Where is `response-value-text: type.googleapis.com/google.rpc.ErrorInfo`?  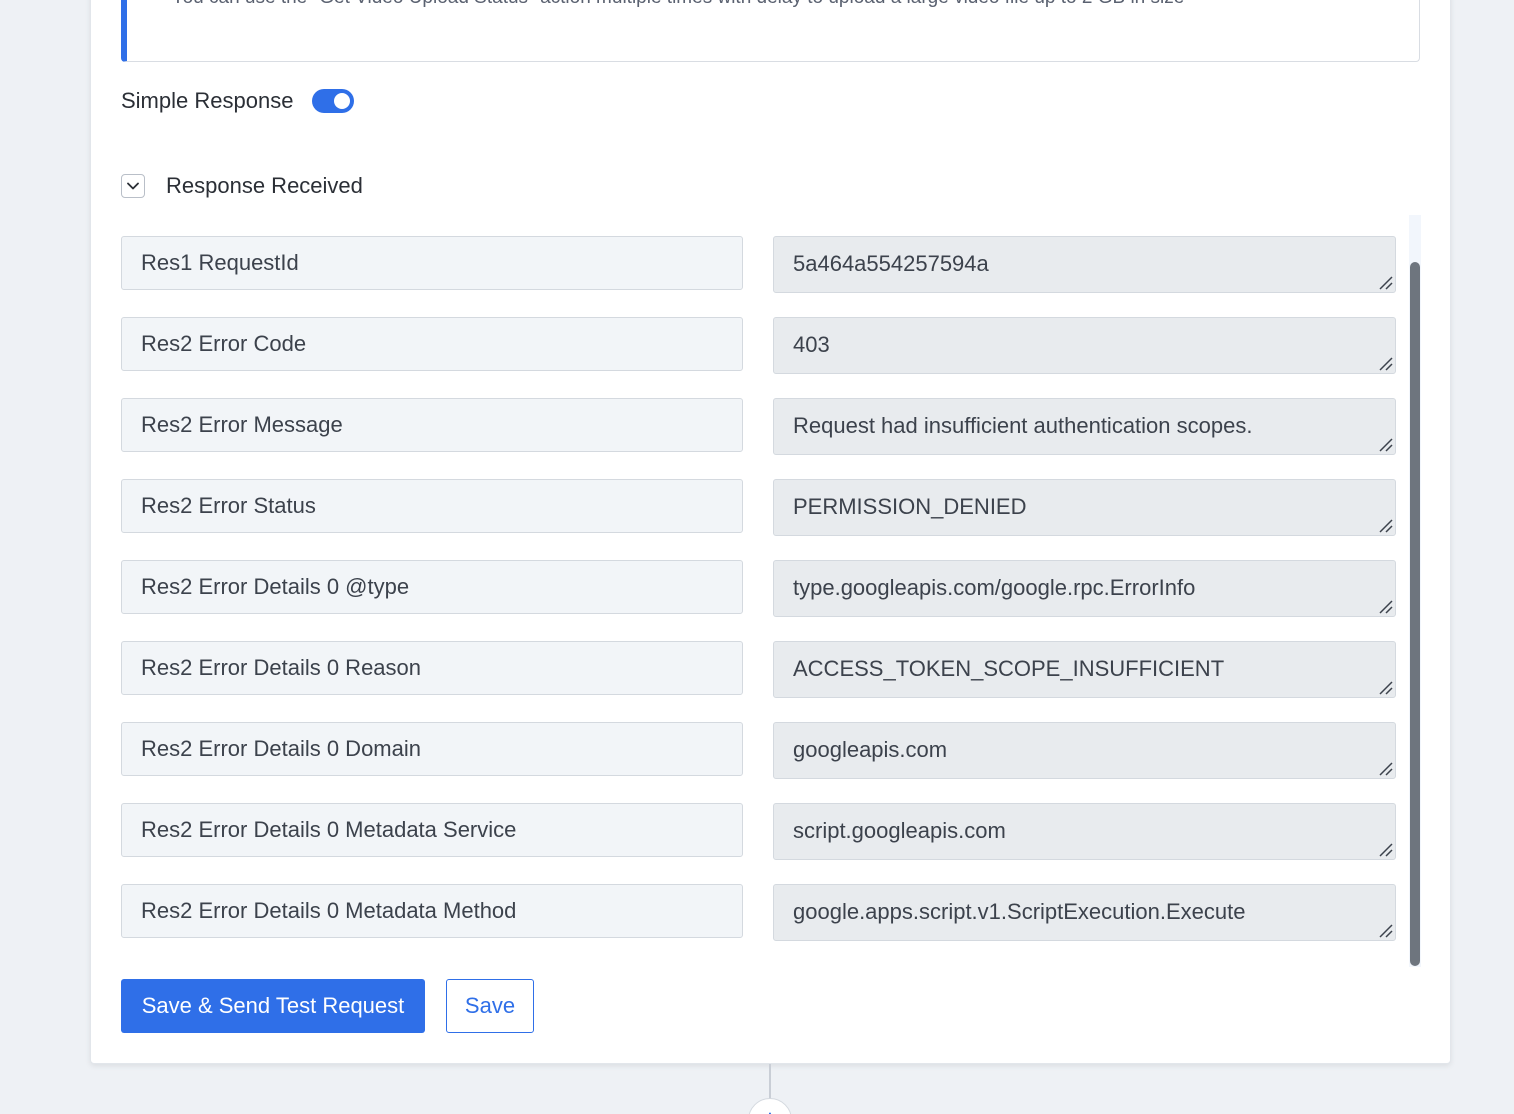
response-value-text: type.googleapis.com/google.rpc.ErrorInfo is located at coordinates (994, 587).